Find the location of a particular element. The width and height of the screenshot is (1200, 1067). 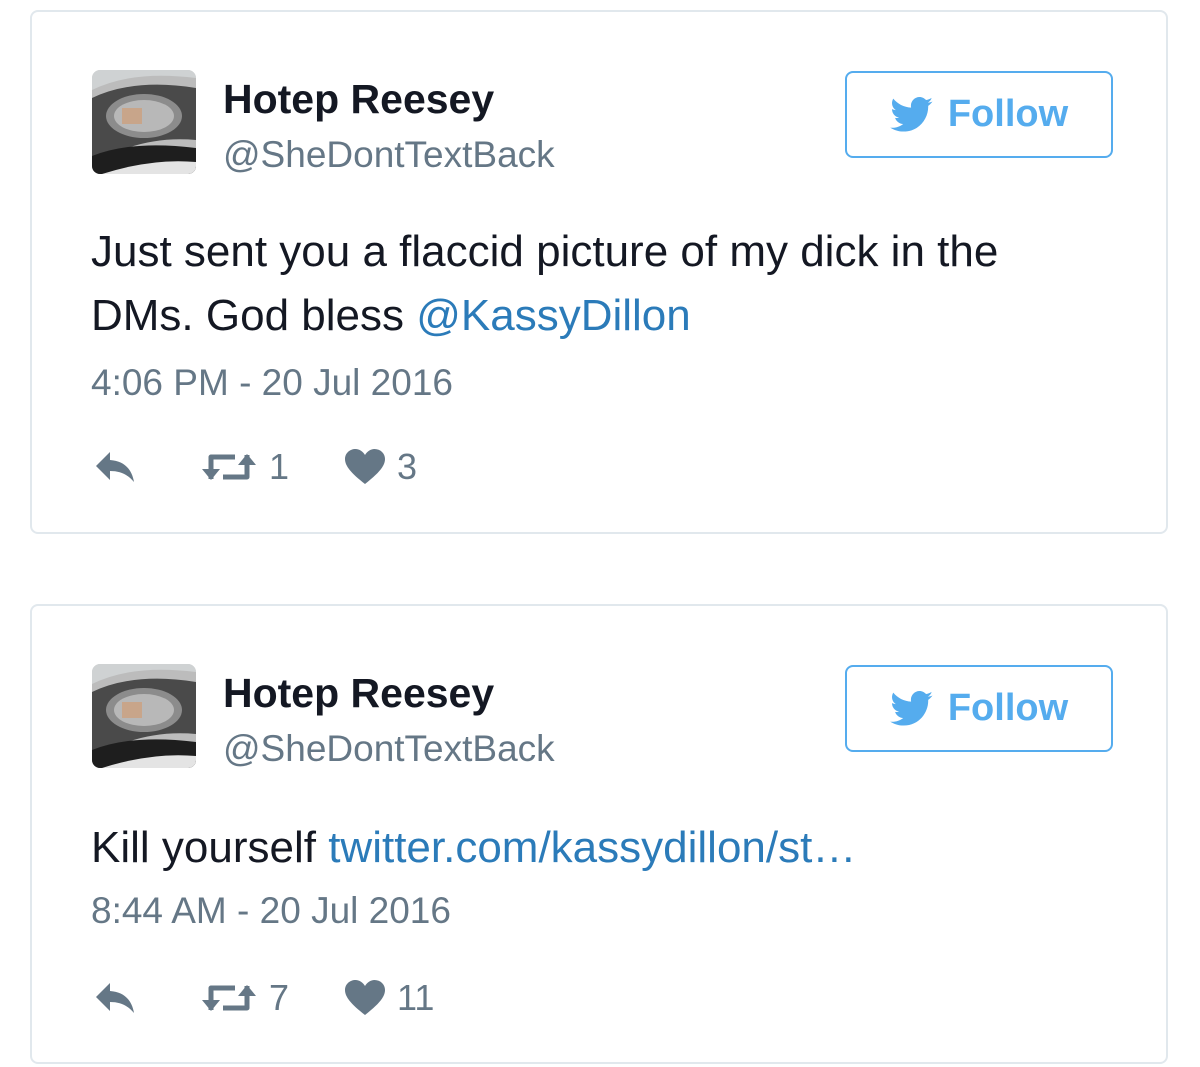

retweet-button: 1 is located at coordinates (245, 467).